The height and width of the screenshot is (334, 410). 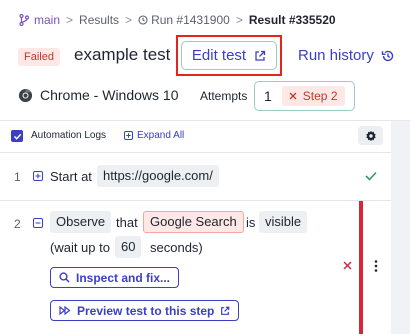 I want to click on status-badge: Failed, so click(x=39, y=57).